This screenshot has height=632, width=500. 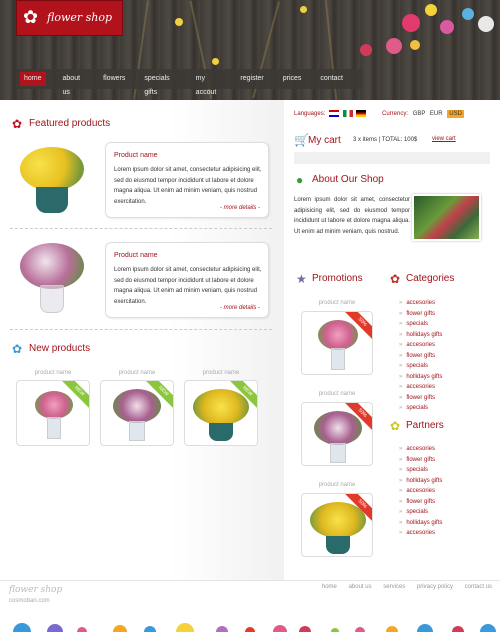 What do you see at coordinates (209, 84) in the screenshot?
I see `nav-my-account: my accout` at bounding box center [209, 84].